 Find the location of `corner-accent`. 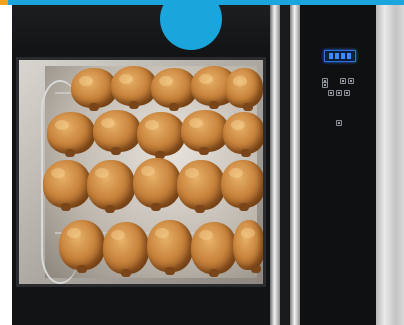

corner-accent is located at coordinates (4, 2).